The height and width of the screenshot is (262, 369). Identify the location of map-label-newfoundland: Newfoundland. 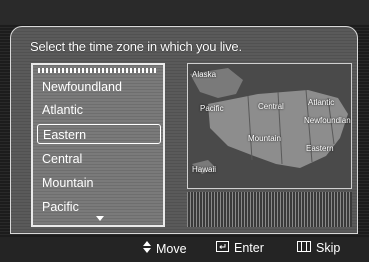
(328, 120).